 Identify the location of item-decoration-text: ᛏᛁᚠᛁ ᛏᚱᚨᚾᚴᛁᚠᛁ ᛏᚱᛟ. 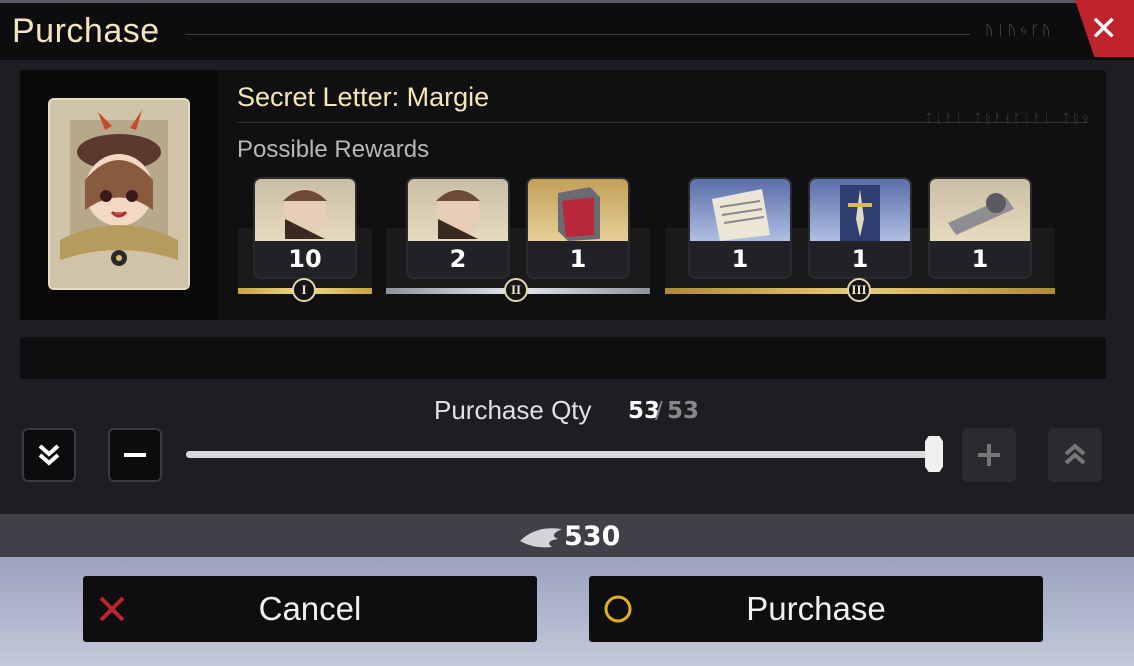
(1008, 119).